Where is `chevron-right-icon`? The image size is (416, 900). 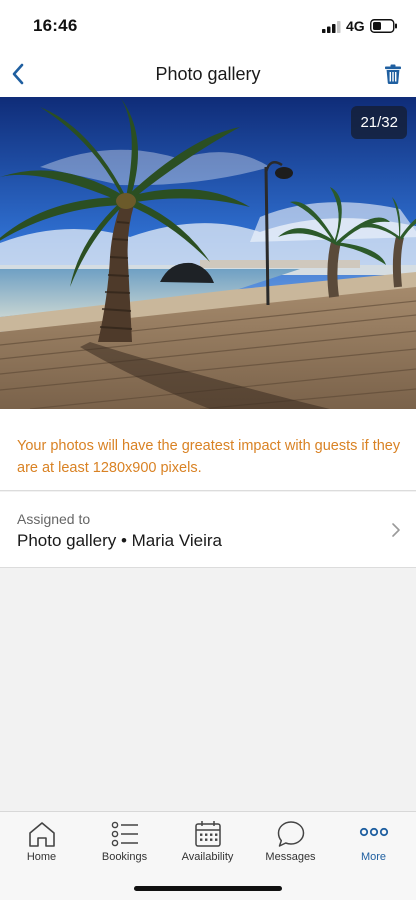 chevron-right-icon is located at coordinates (396, 530).